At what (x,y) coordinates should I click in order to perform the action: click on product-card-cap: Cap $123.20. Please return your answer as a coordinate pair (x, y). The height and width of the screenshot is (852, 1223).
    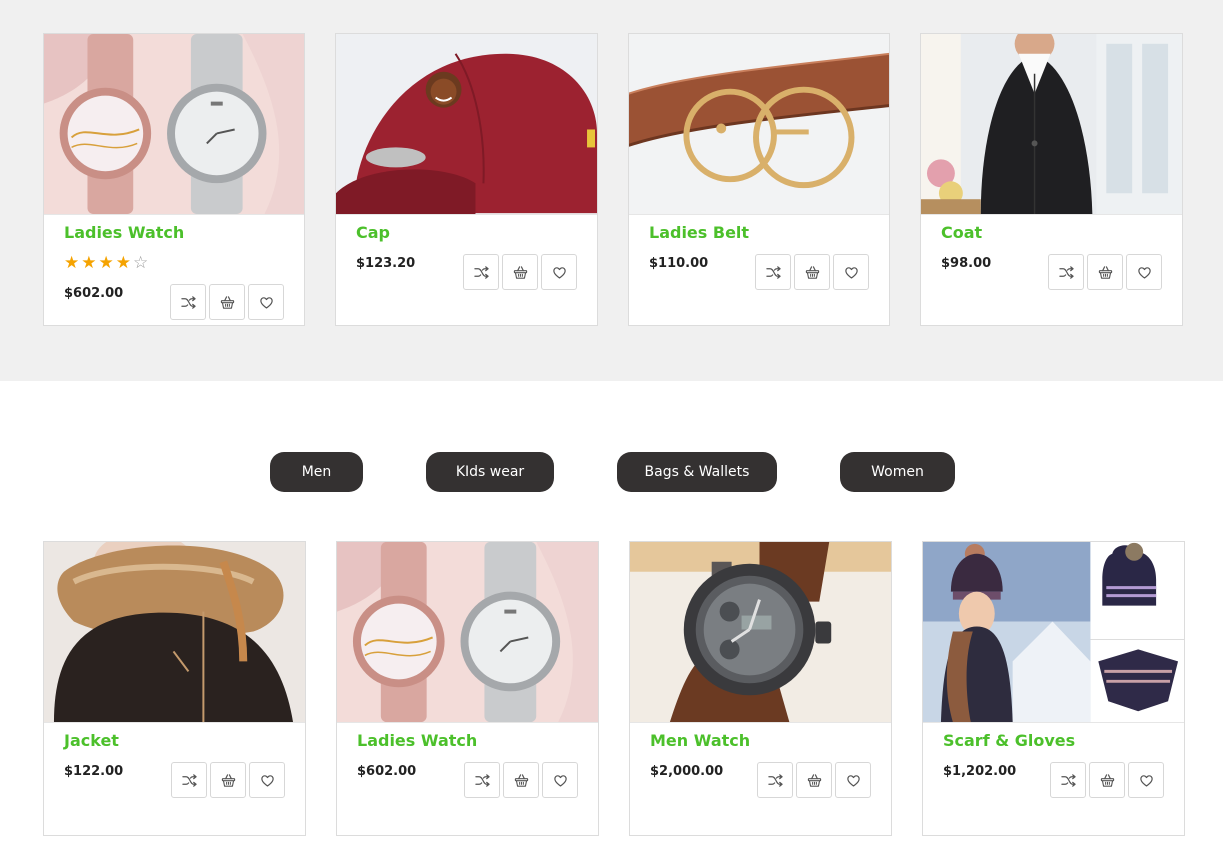
    Looking at the image, I should click on (466, 179).